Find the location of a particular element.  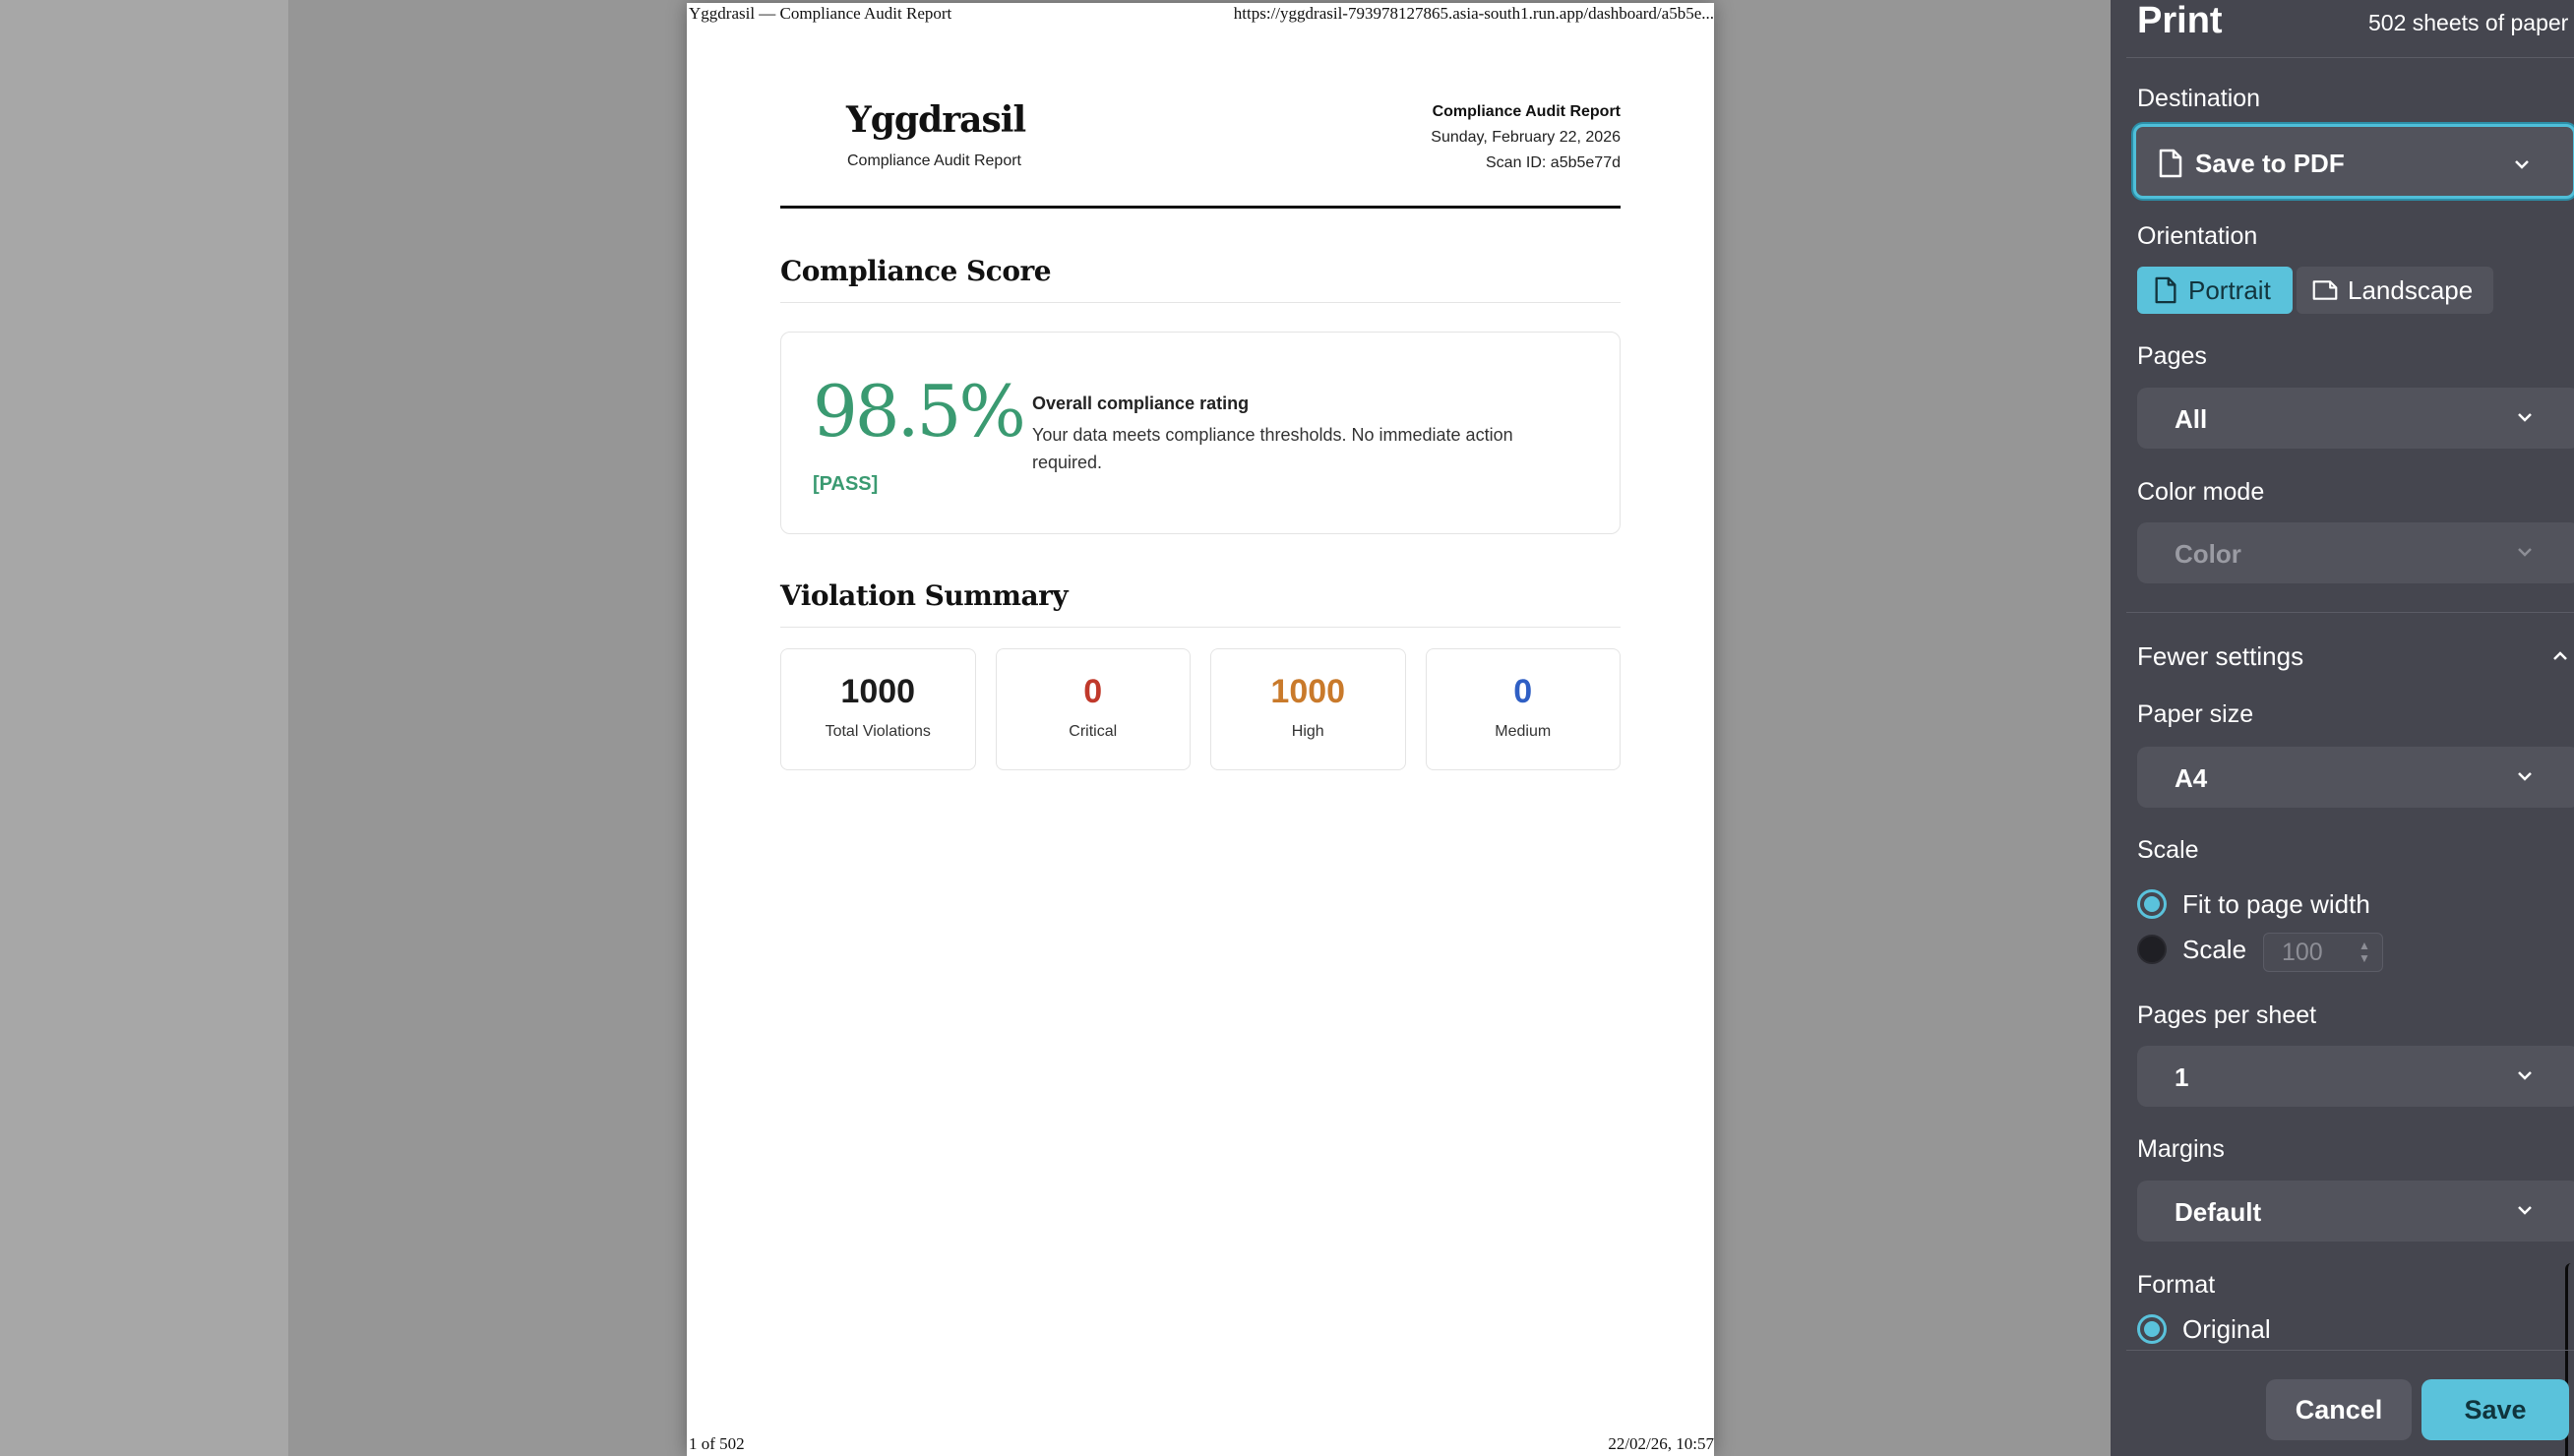

portrait-icon is located at coordinates (2165, 290).